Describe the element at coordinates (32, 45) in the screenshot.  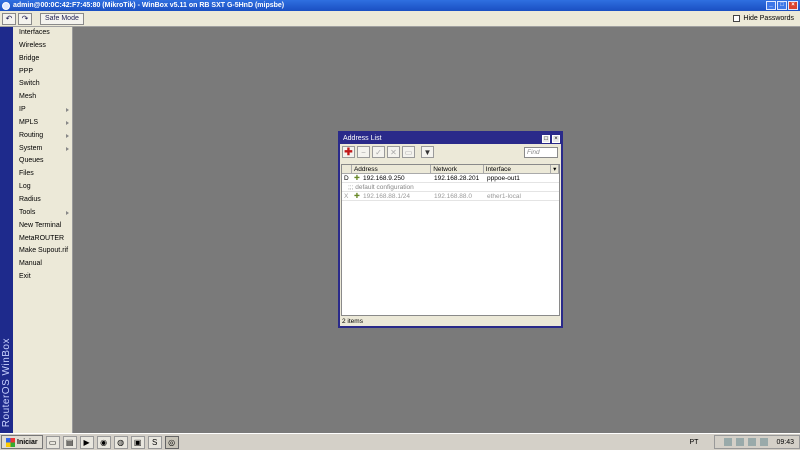
I see `menu-item-label: Wireless` at that location.